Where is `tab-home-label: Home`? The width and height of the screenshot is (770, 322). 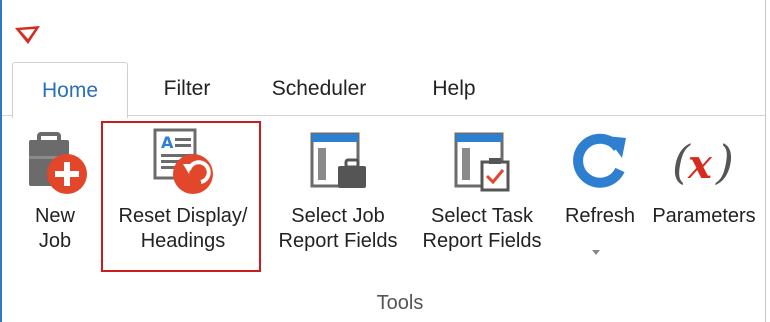 tab-home-label: Home is located at coordinates (70, 90).